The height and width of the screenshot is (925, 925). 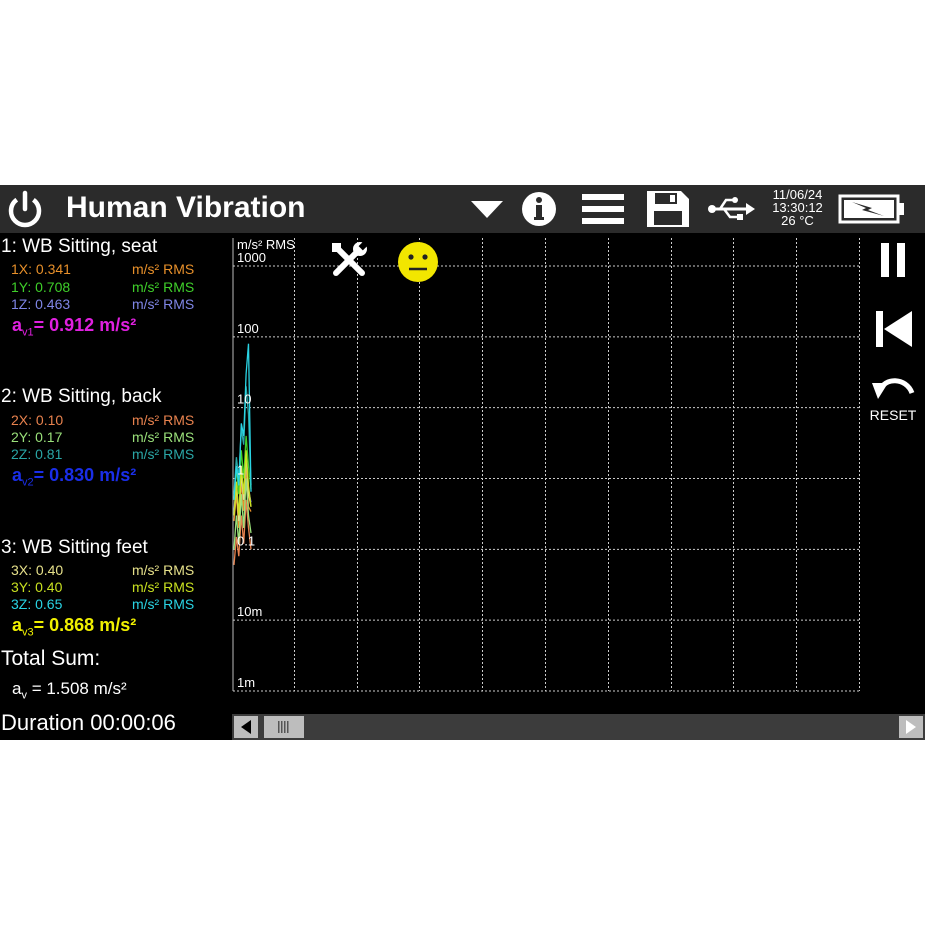 I want to click on group-3-av: av3= 0.868 m/s², so click(x=74, y=627).